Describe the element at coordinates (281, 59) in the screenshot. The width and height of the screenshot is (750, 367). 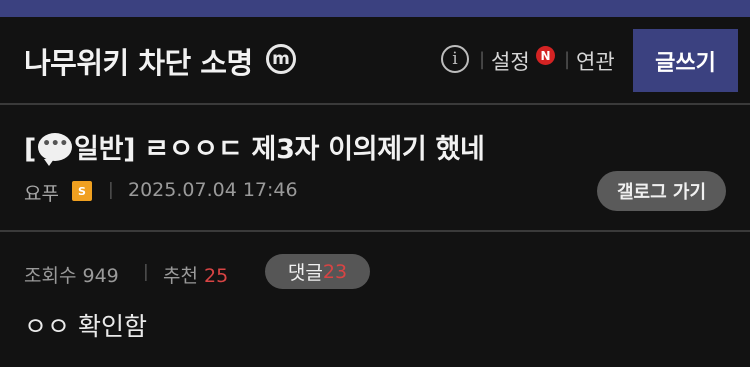
I see `minor-gallery-icon: m` at that location.